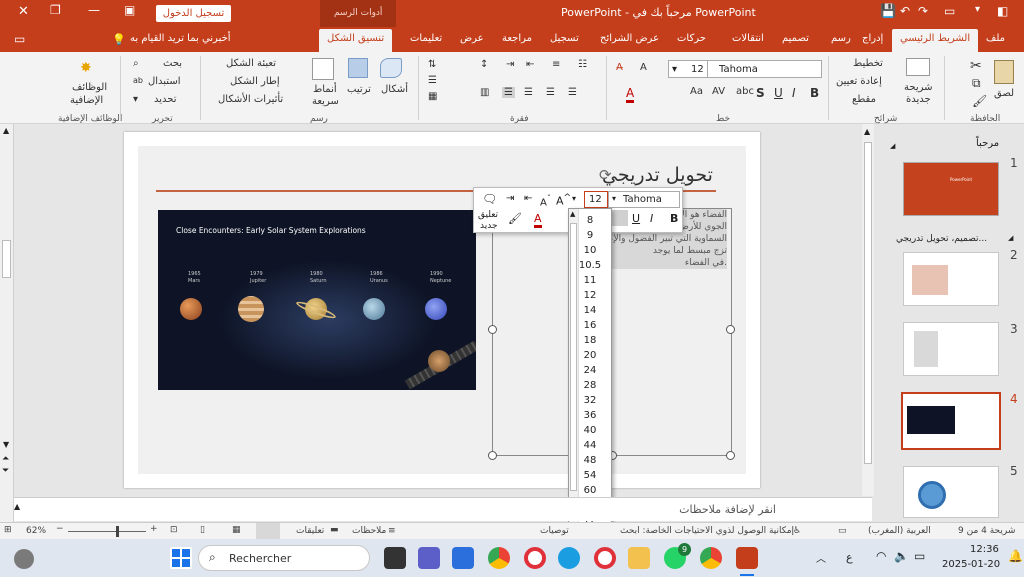 Image resolution: width=1024 pixels, height=577 pixels. What do you see at coordinates (6, 130) in the screenshot?
I see `scroll-up-icon: ▲` at bounding box center [6, 130].